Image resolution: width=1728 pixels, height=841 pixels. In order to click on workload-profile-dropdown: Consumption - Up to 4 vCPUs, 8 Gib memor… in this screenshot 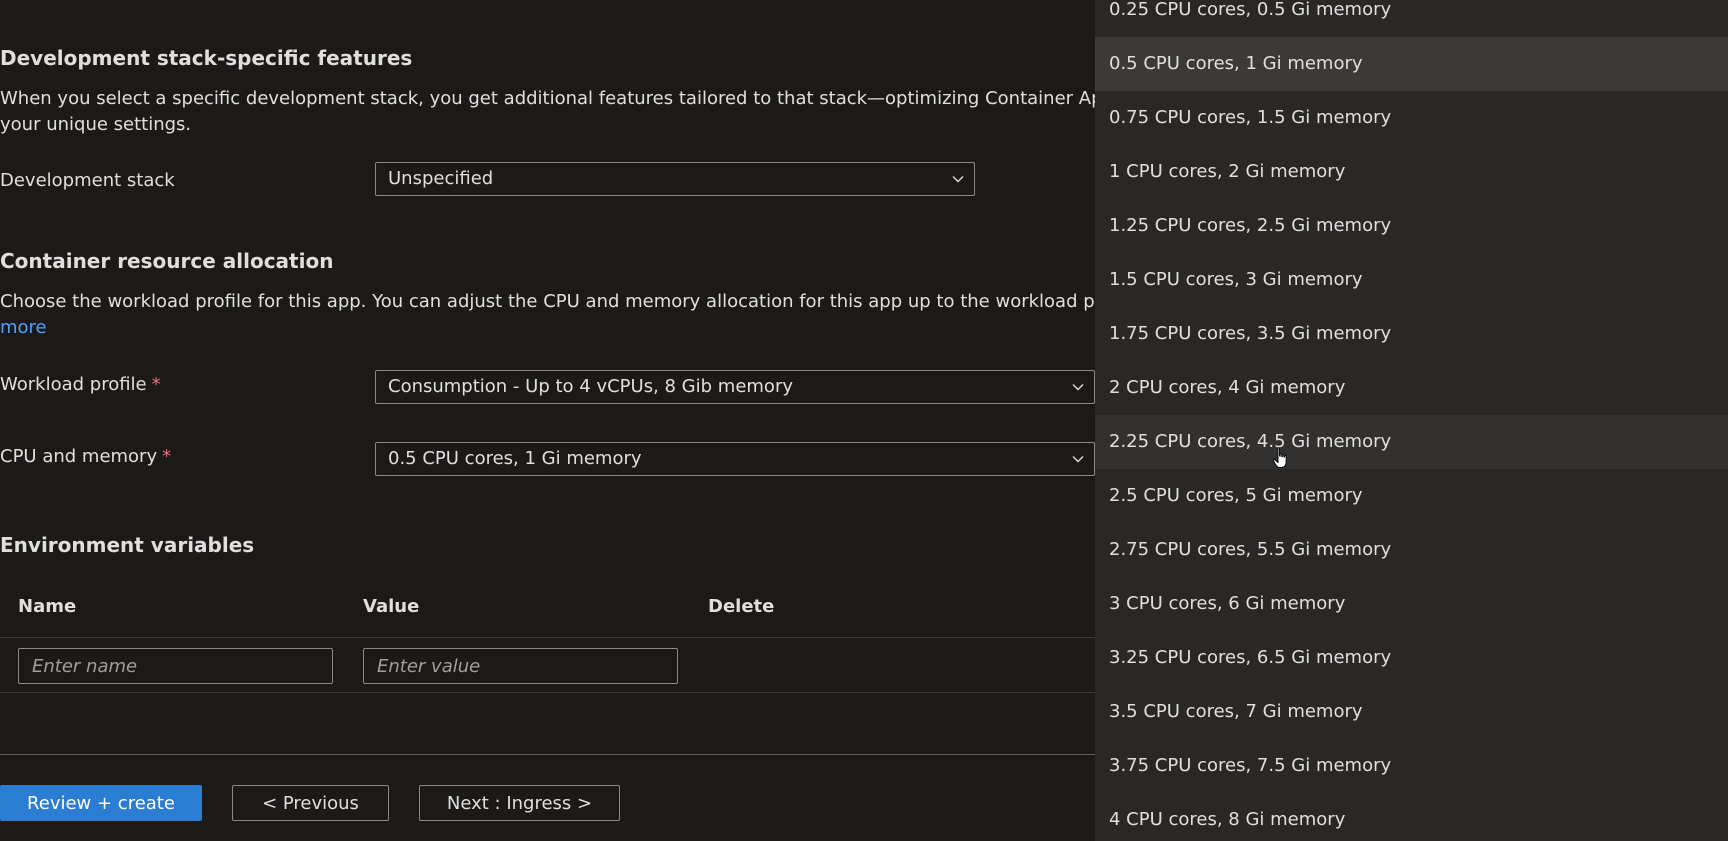, I will do `click(735, 387)`.